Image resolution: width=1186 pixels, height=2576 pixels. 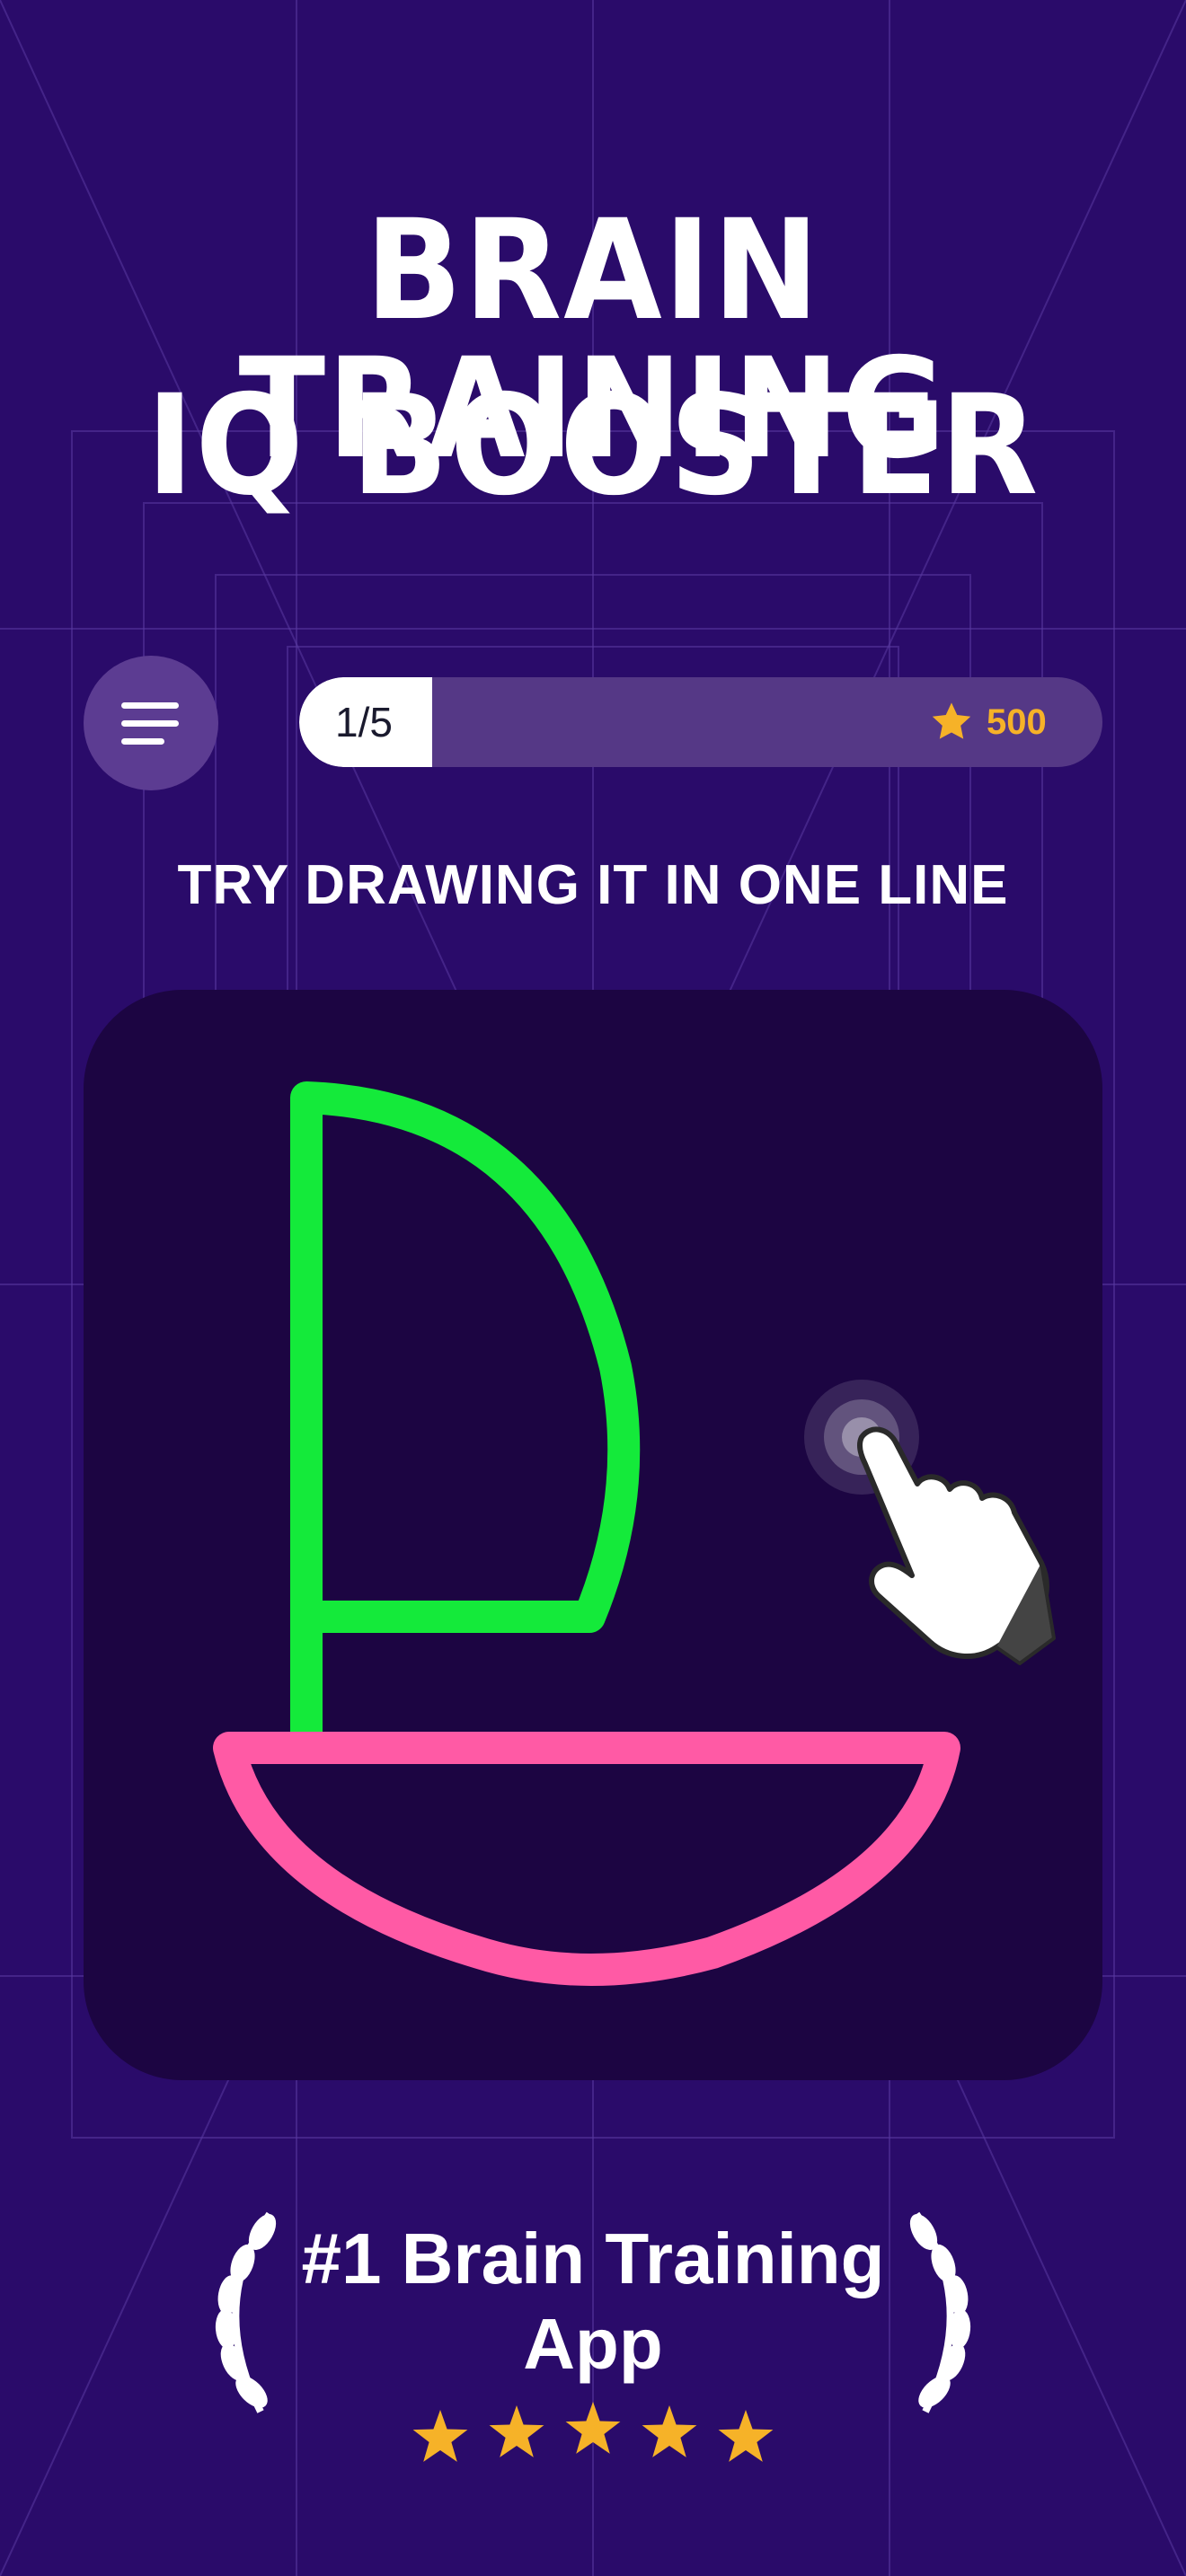 What do you see at coordinates (951, 720) in the screenshot?
I see `star-icon` at bounding box center [951, 720].